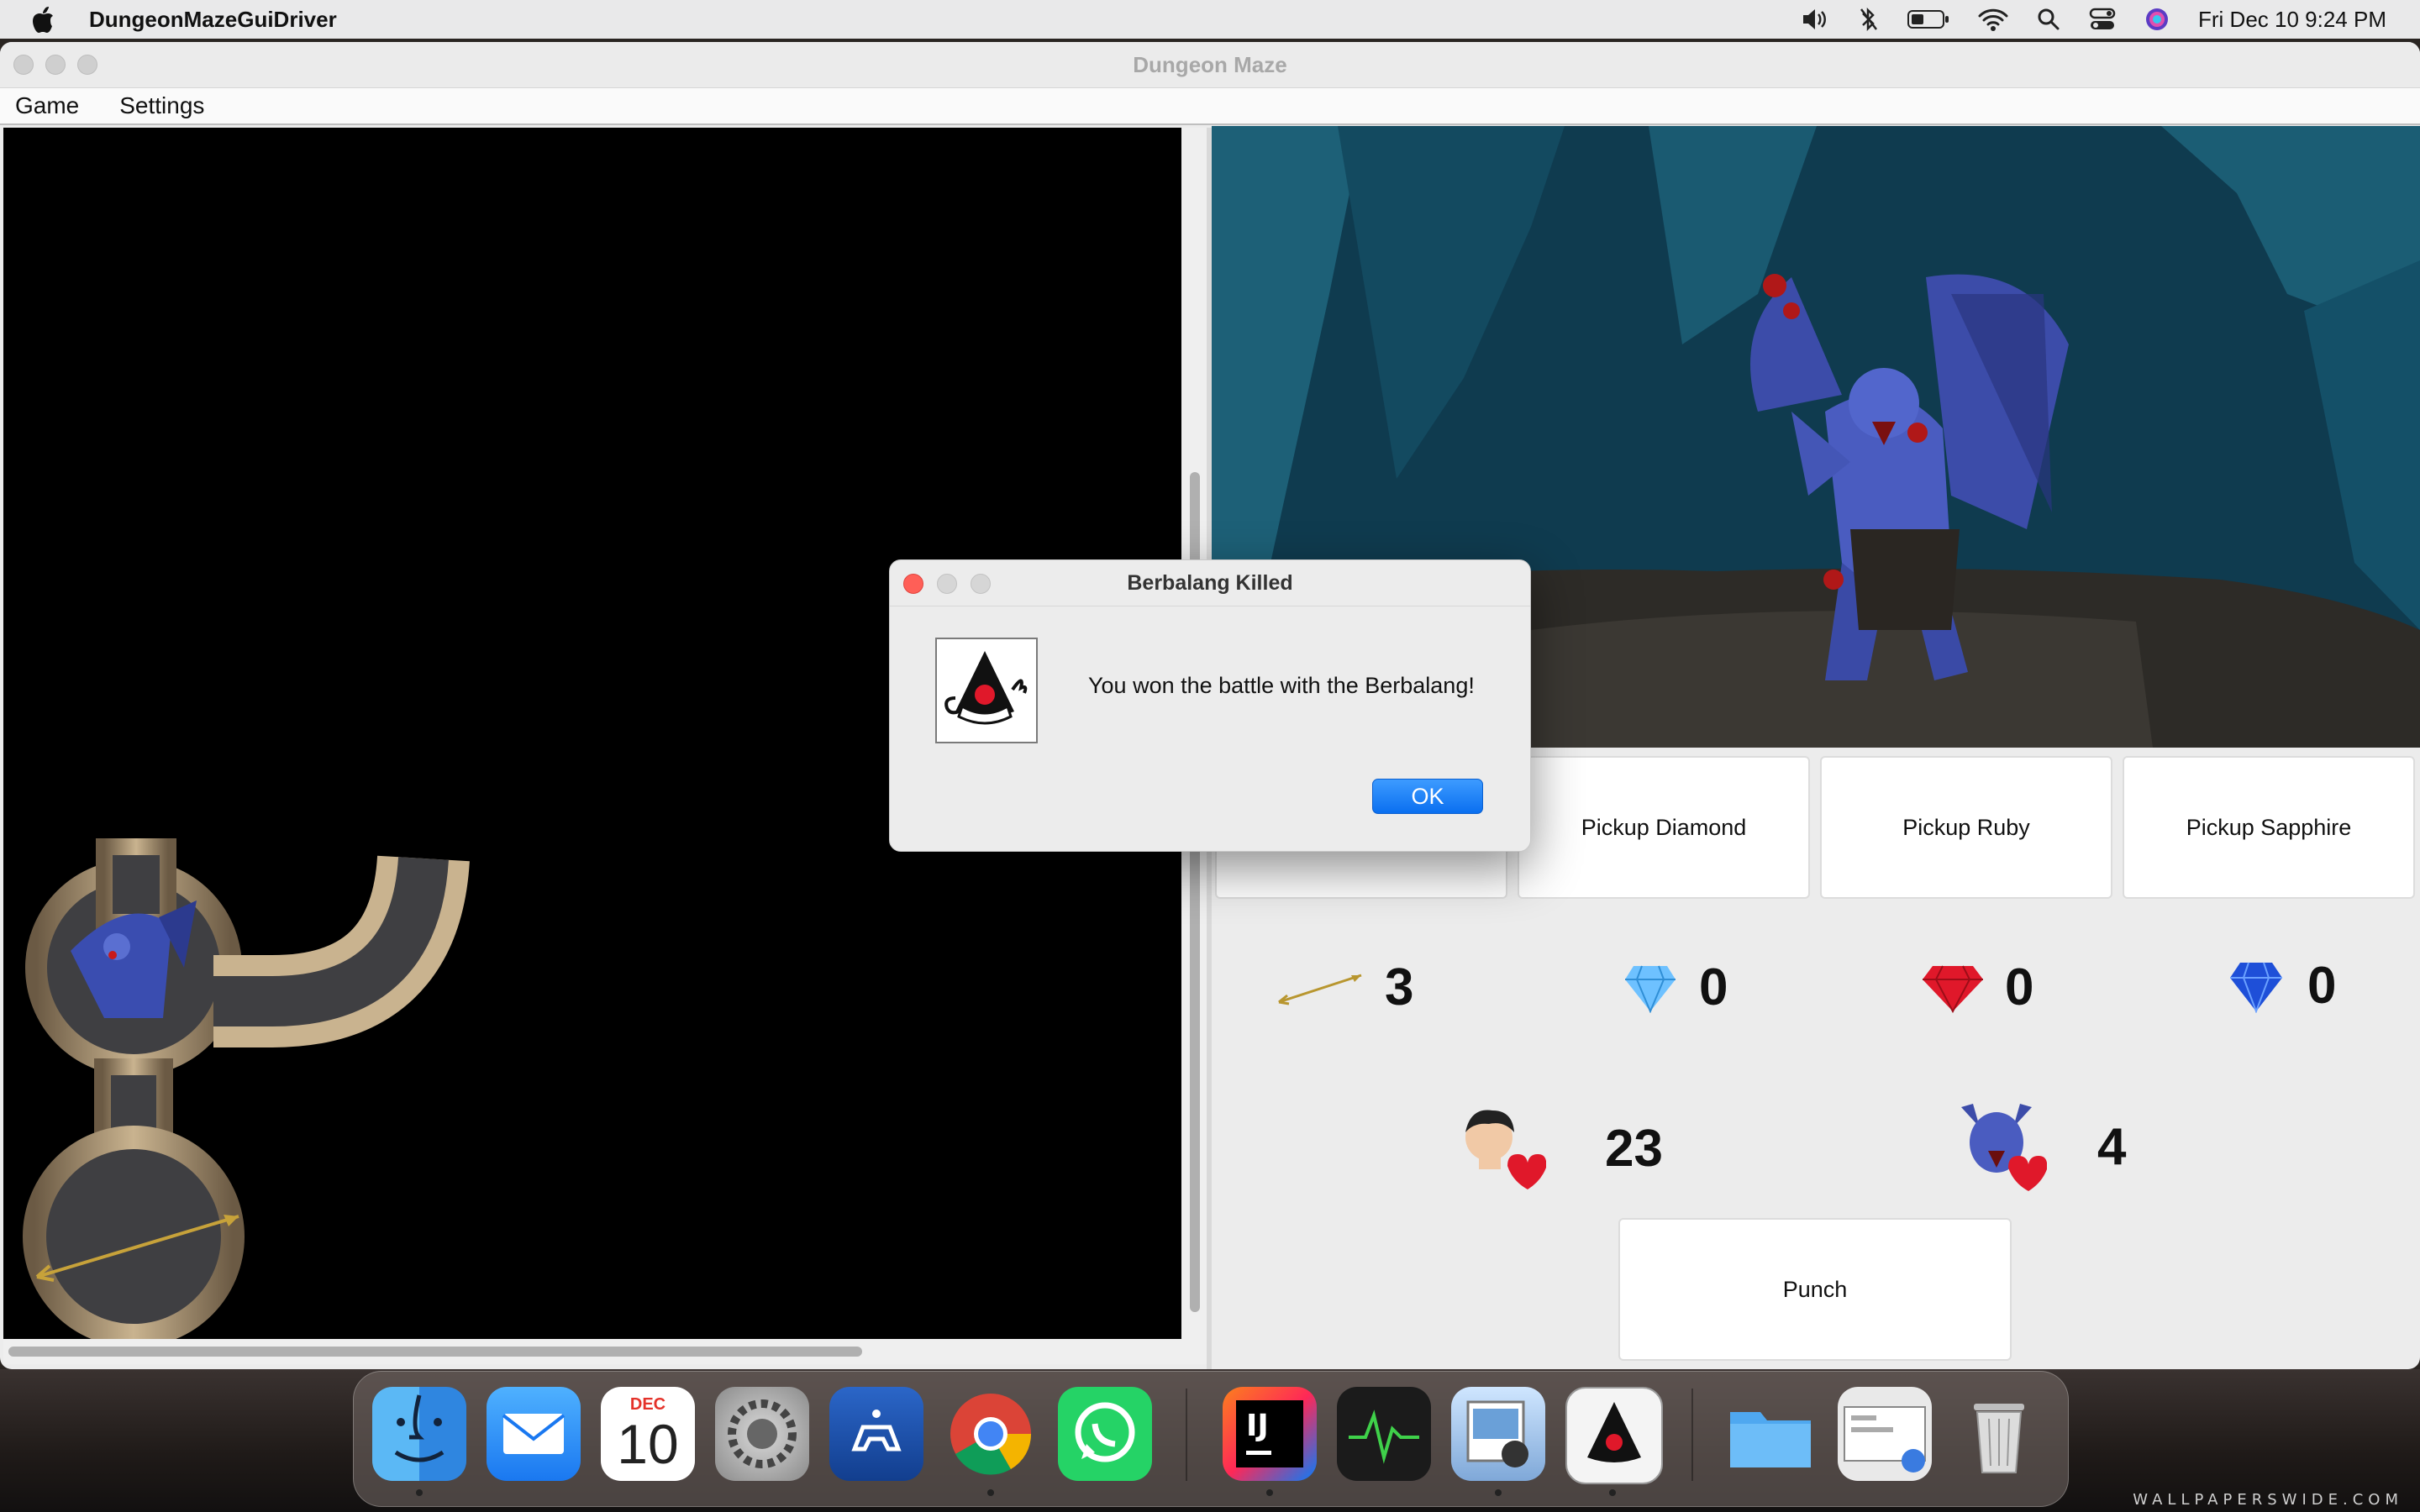  I want to click on monster-health-value: 4, so click(2112, 1146).